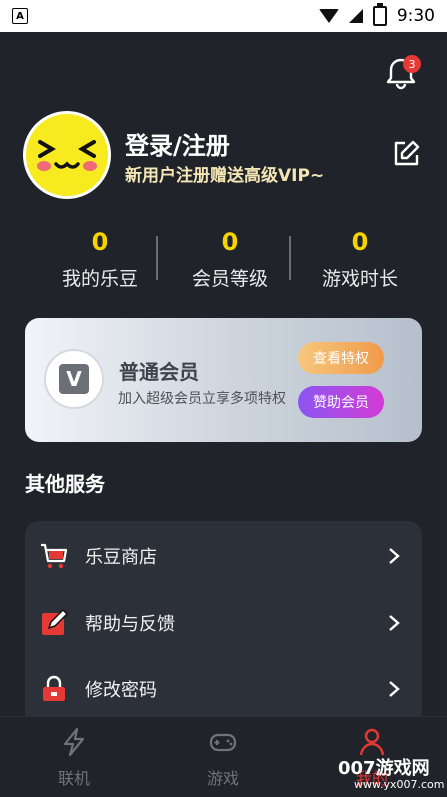  Describe the element at coordinates (54, 688) in the screenshot. I see `lock-icon` at that location.